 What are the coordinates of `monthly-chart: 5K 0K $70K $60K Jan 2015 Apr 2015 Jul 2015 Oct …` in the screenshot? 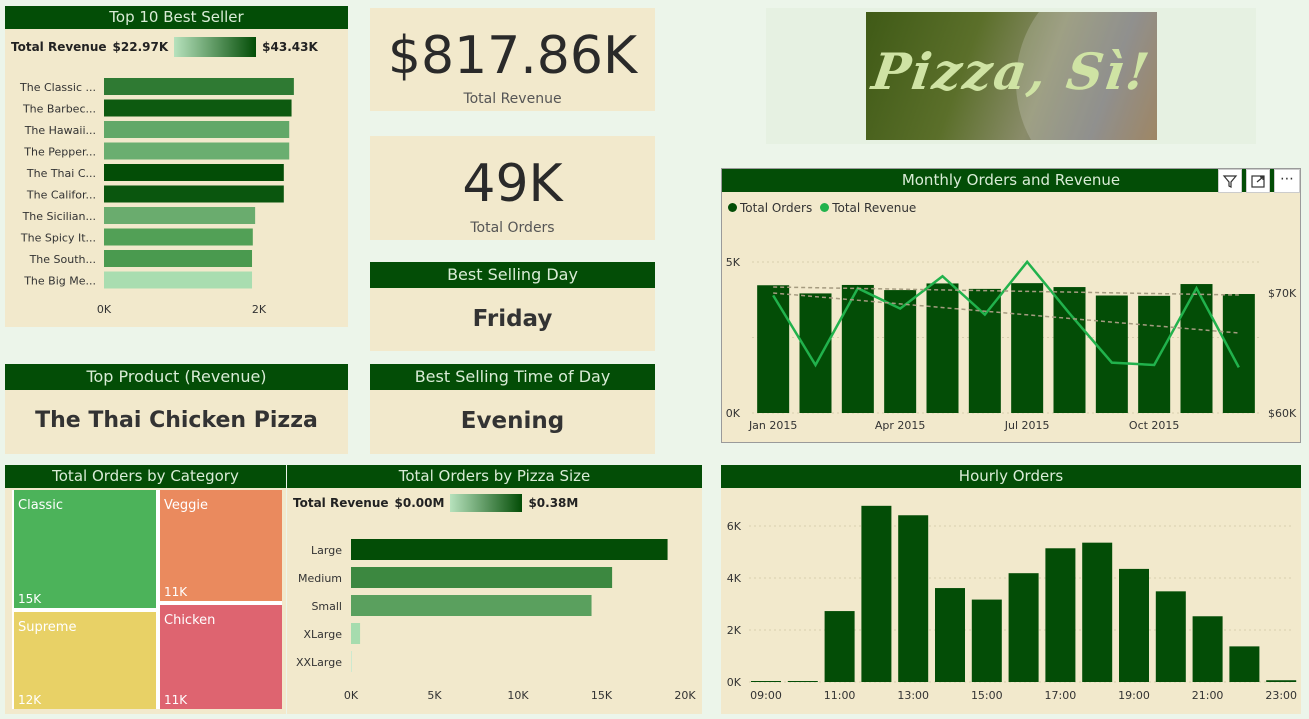 It's located at (1011, 344).